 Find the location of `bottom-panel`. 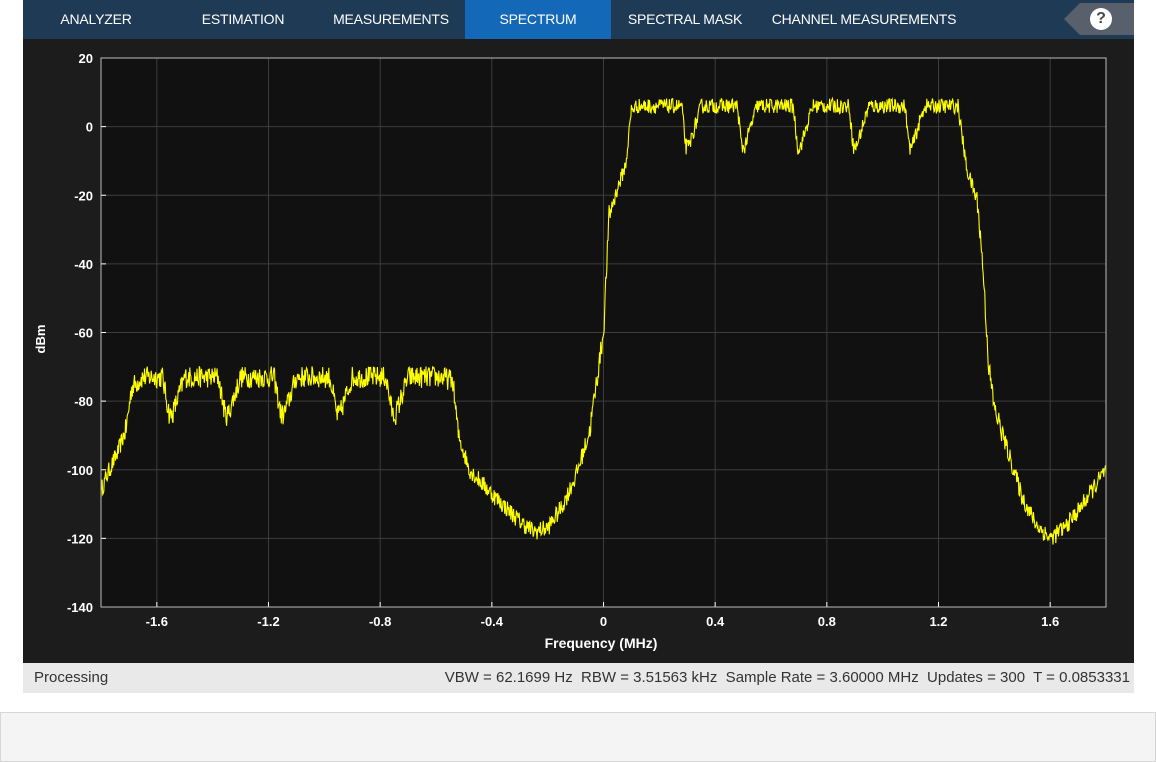

bottom-panel is located at coordinates (578, 737).